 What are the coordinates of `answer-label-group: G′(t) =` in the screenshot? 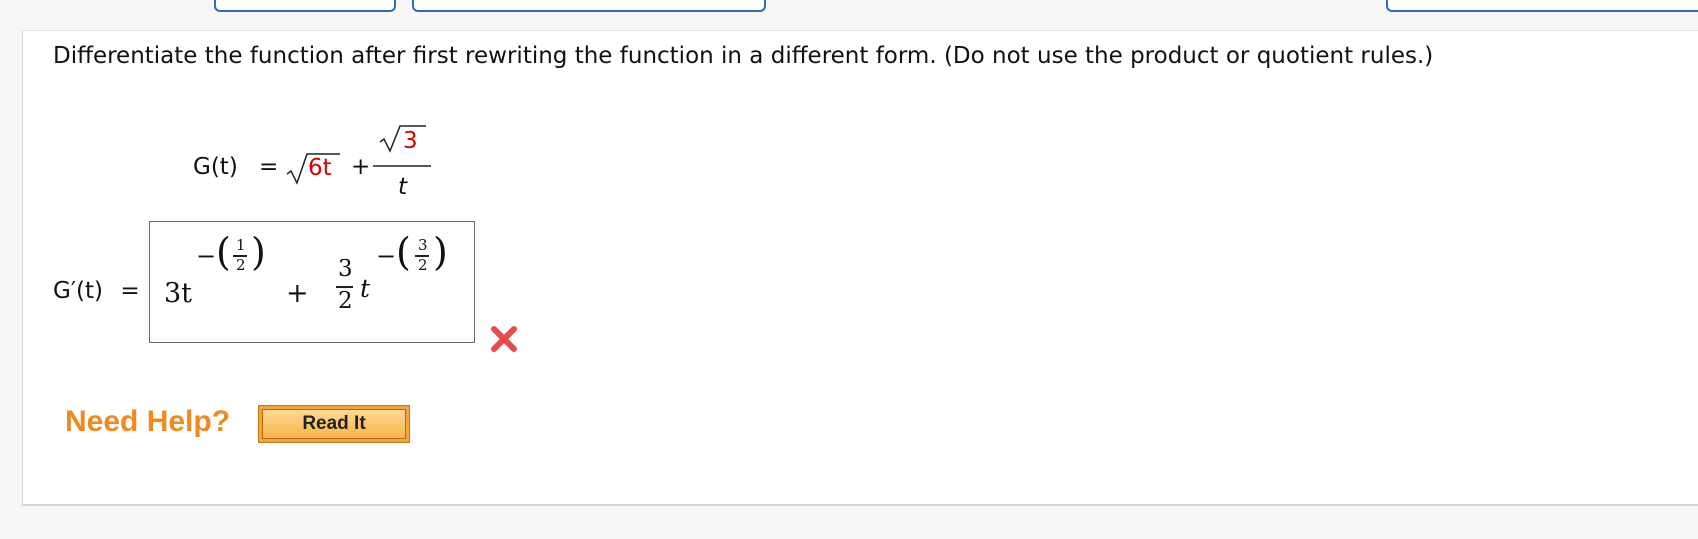 It's located at (96, 291).